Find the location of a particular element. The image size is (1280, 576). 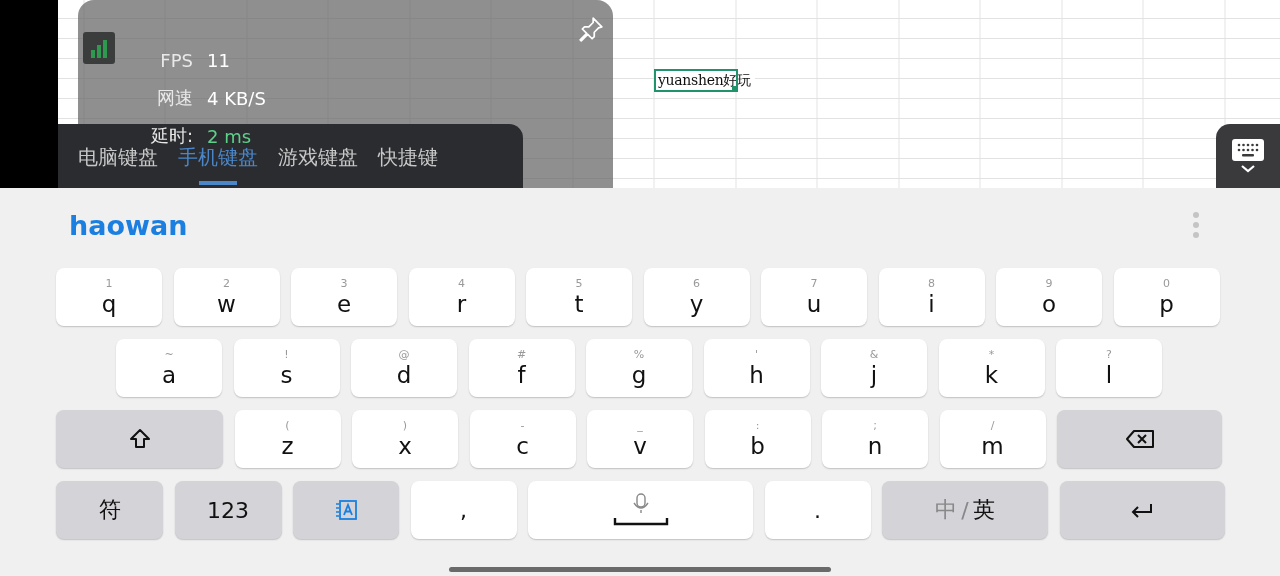

enter-arrow-icon is located at coordinates (1142, 510).